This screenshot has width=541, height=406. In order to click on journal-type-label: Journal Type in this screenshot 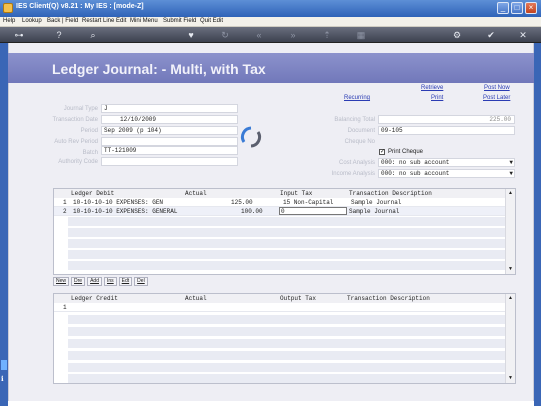, I will do `click(80, 109)`.